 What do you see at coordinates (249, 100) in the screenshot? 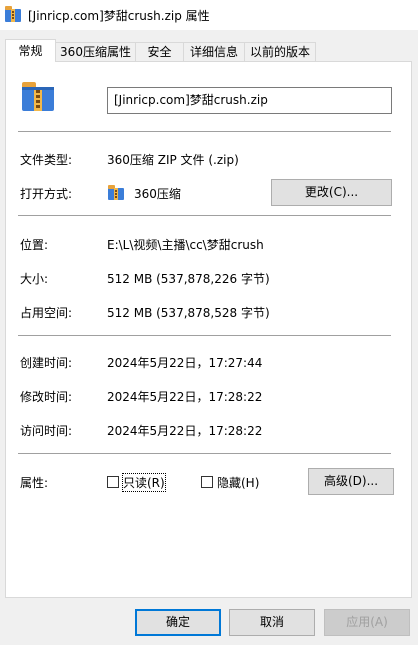
I see `file-name-input: [Jinricp.com]梦甜crush.zip` at bounding box center [249, 100].